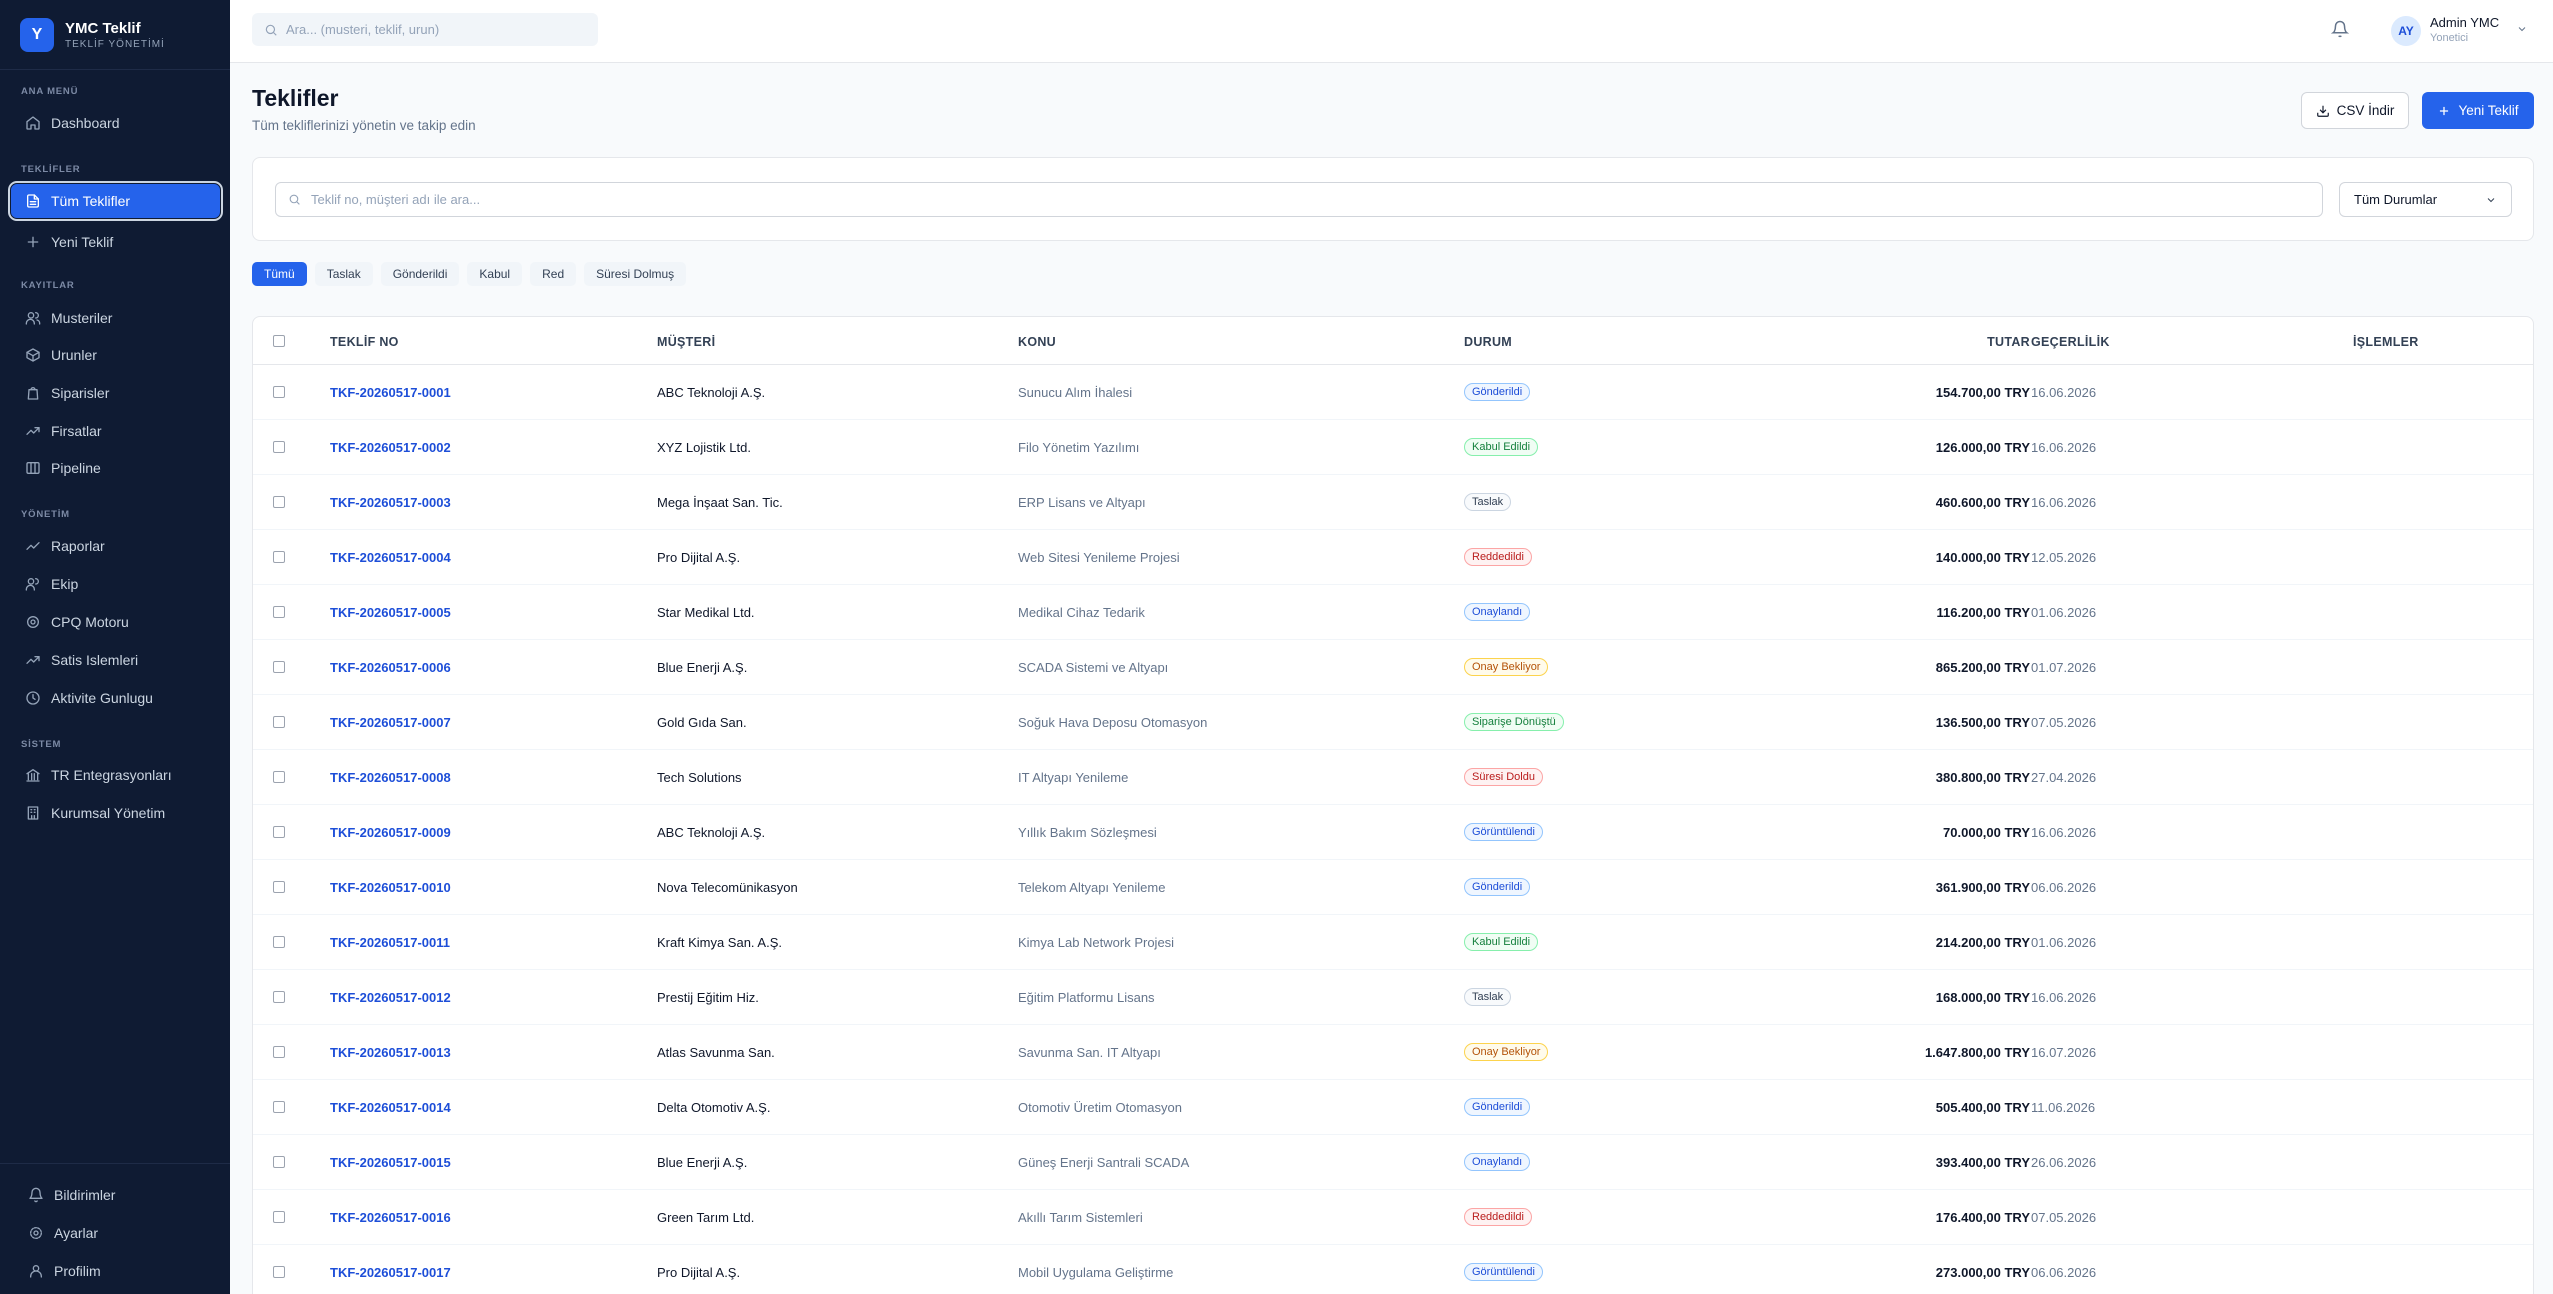 Image resolution: width=2553 pixels, height=1294 pixels. What do you see at coordinates (1488, 342) in the screenshot?
I see `header-status: DURUM` at bounding box center [1488, 342].